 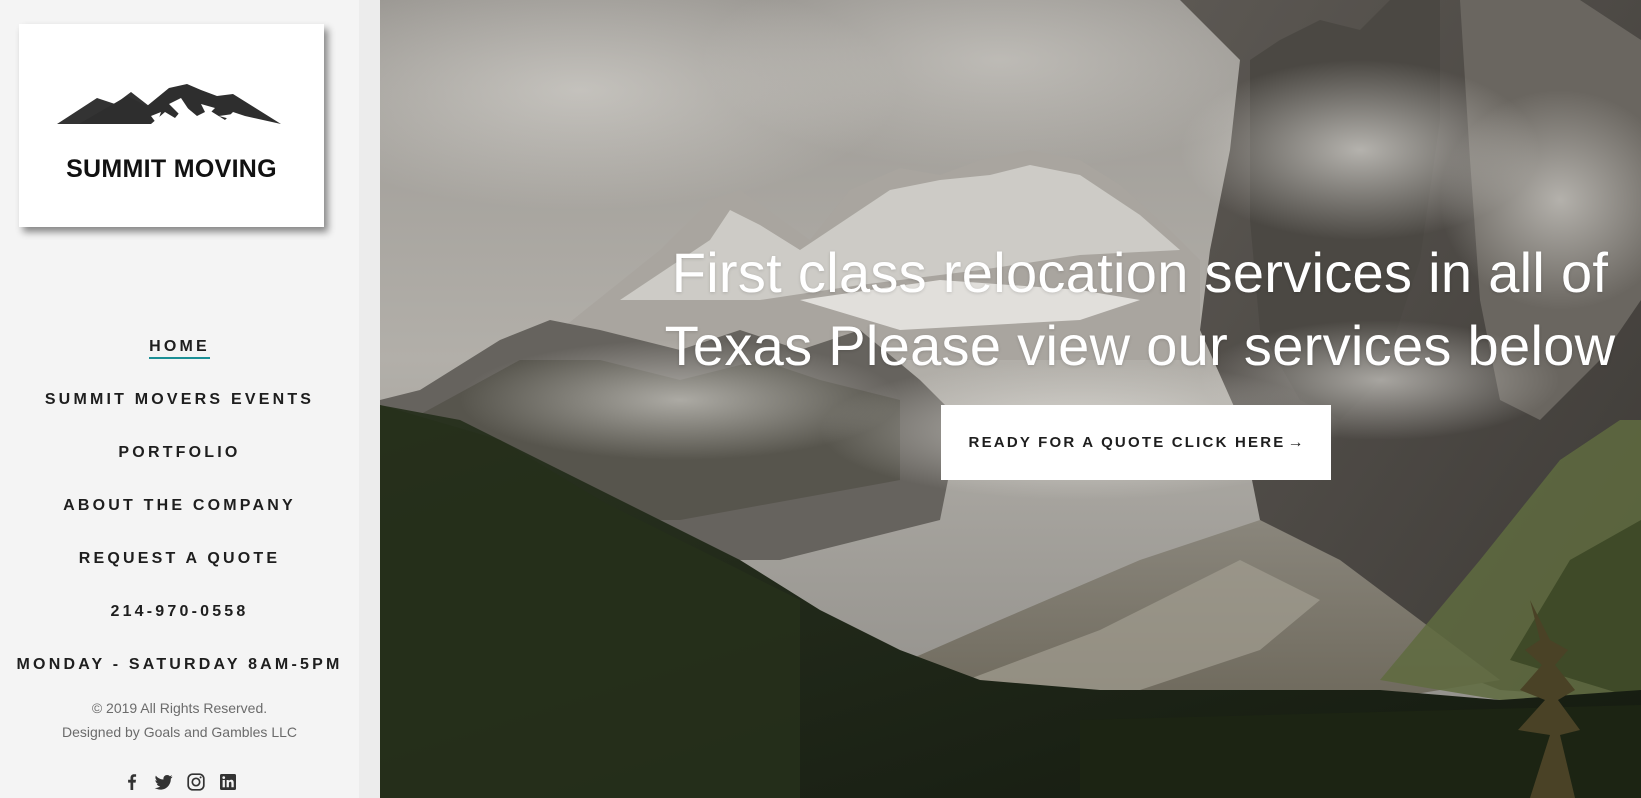 I want to click on mountain-logo-icon, so click(x=169, y=104).